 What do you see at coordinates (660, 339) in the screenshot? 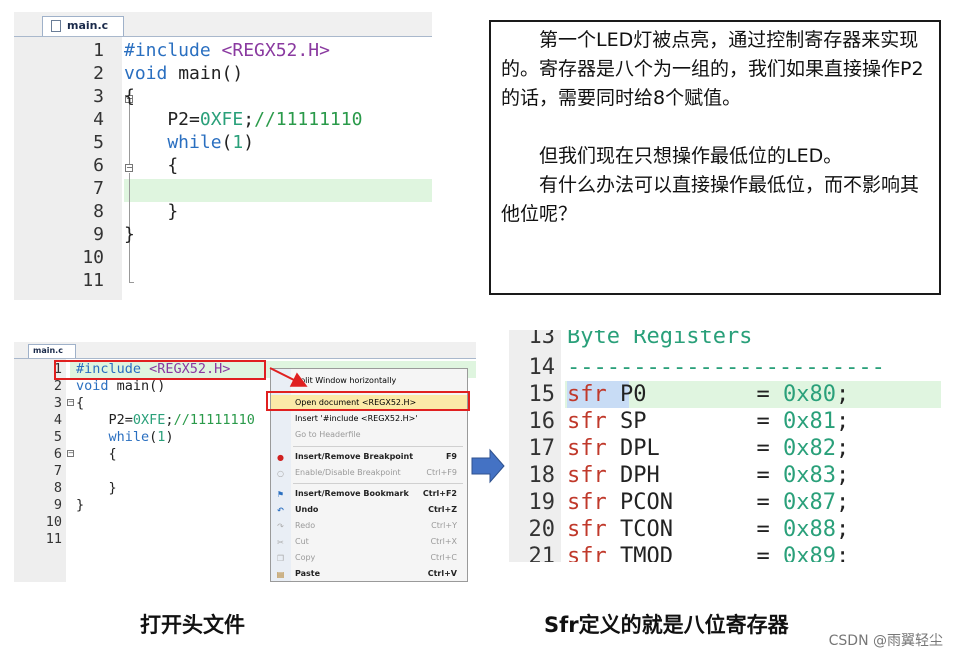
I see `comment-text: Byte Registers` at bounding box center [660, 339].